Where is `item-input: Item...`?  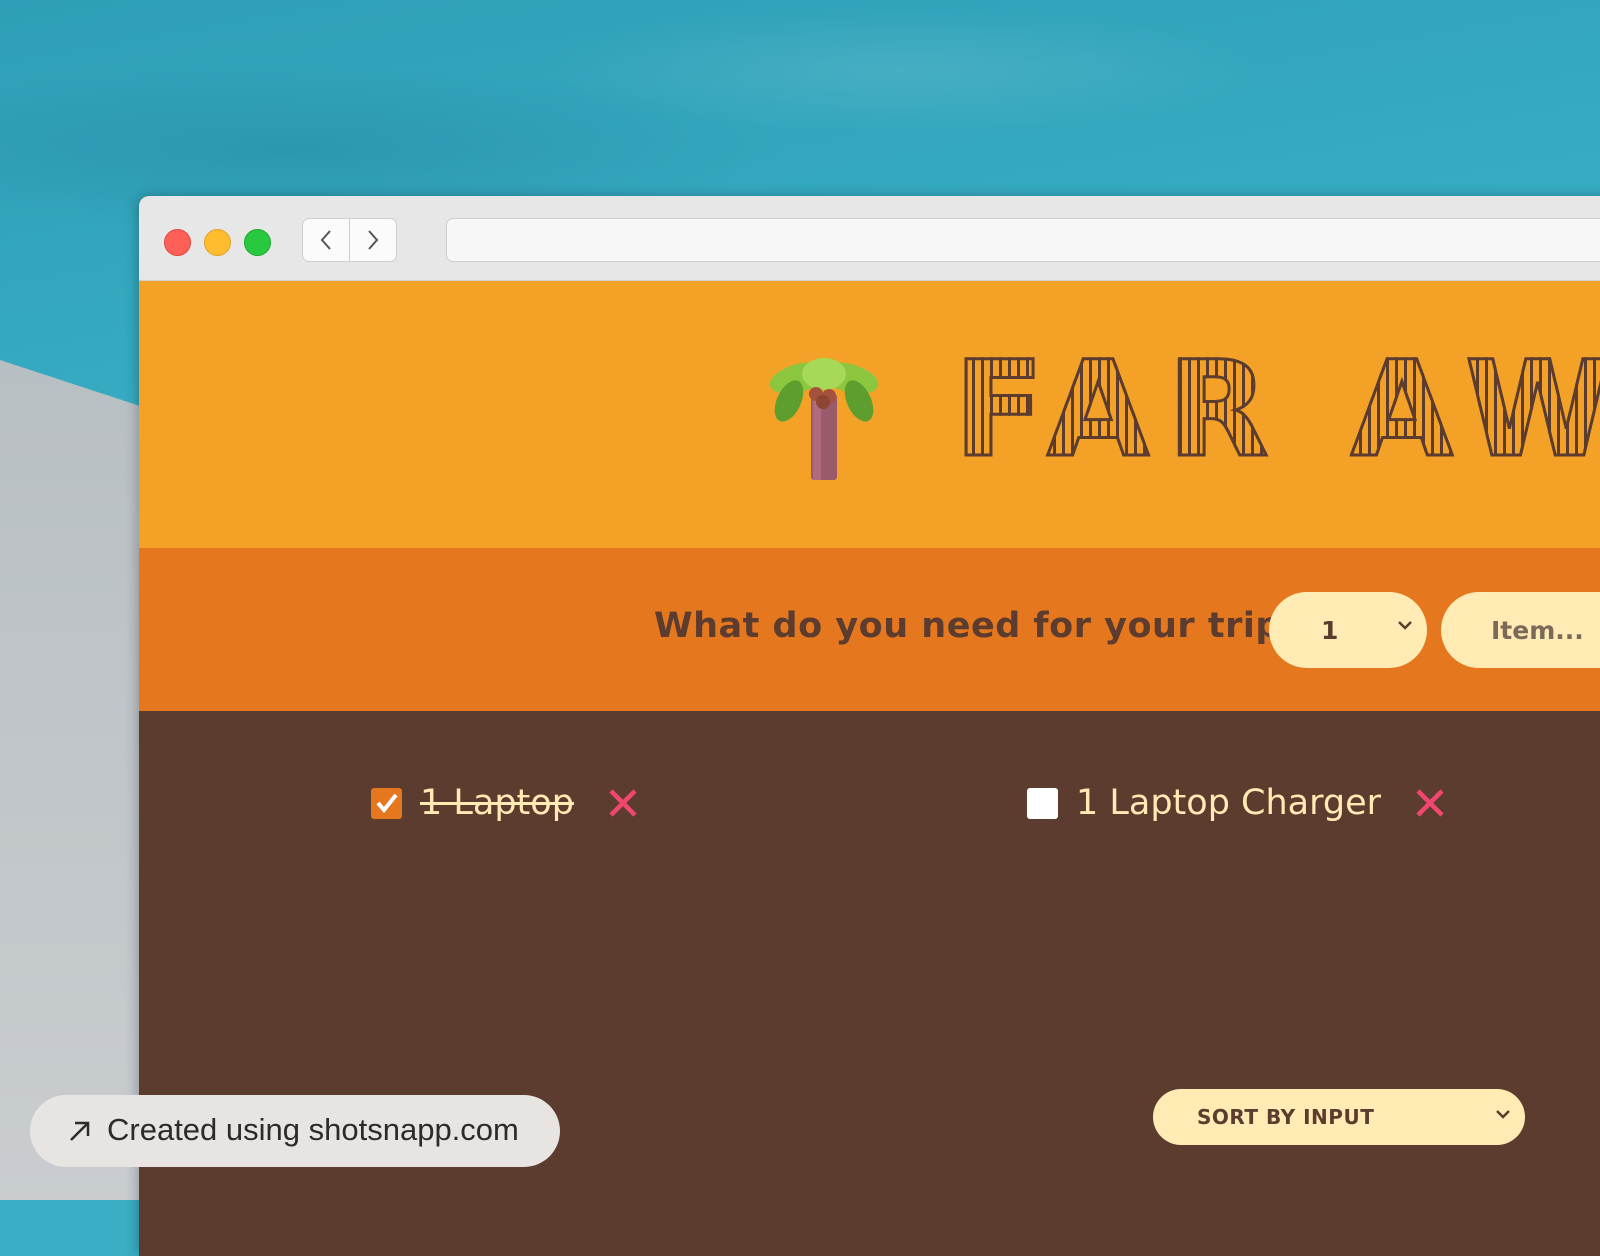 item-input: Item... is located at coordinates (1520, 630).